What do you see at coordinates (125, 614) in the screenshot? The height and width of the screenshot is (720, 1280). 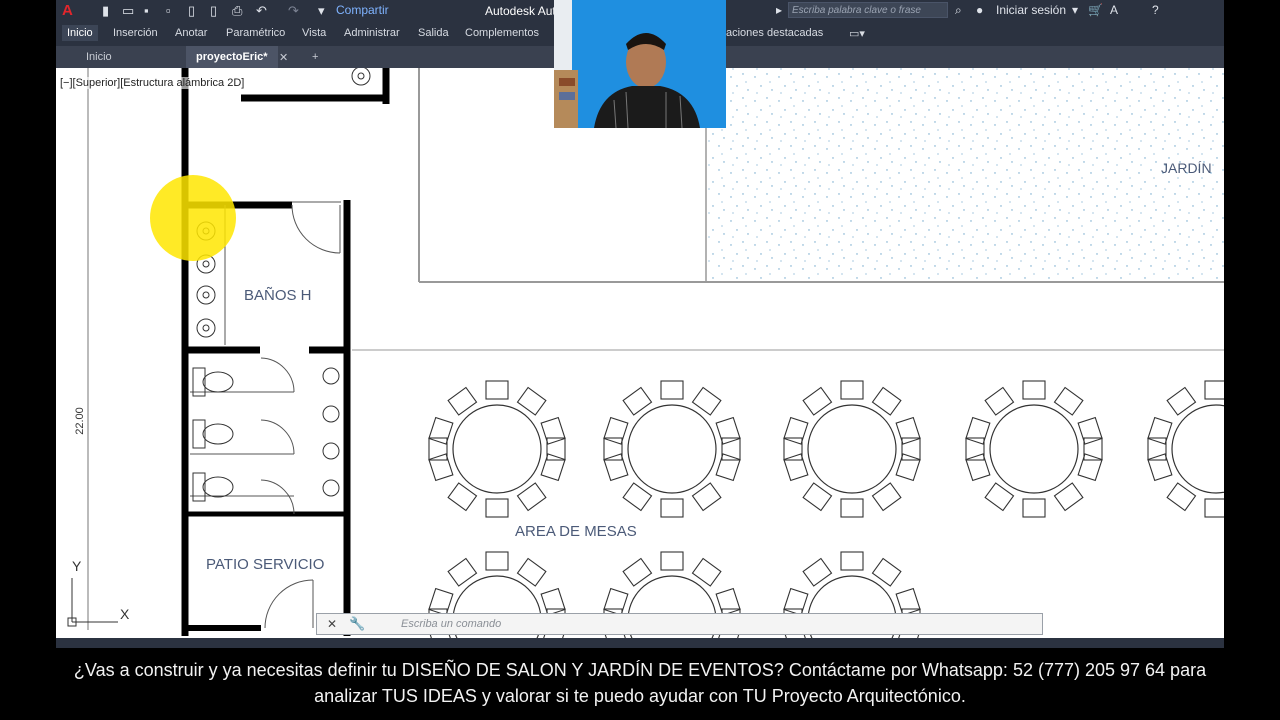 I see `ucs-x-label: X` at bounding box center [125, 614].